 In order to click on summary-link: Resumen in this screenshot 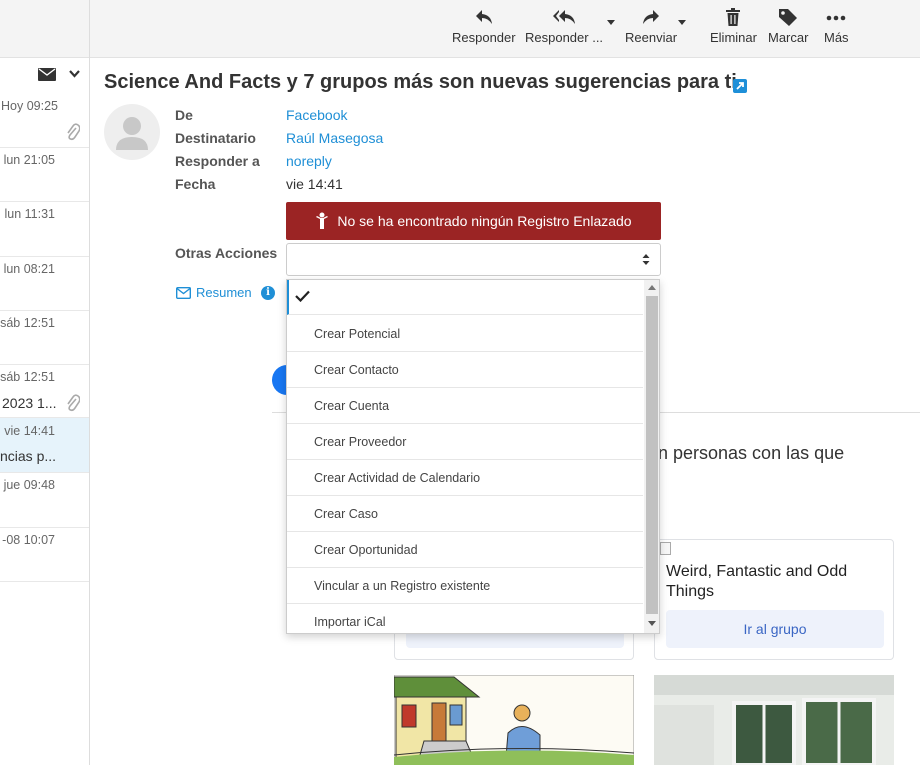, I will do `click(214, 292)`.